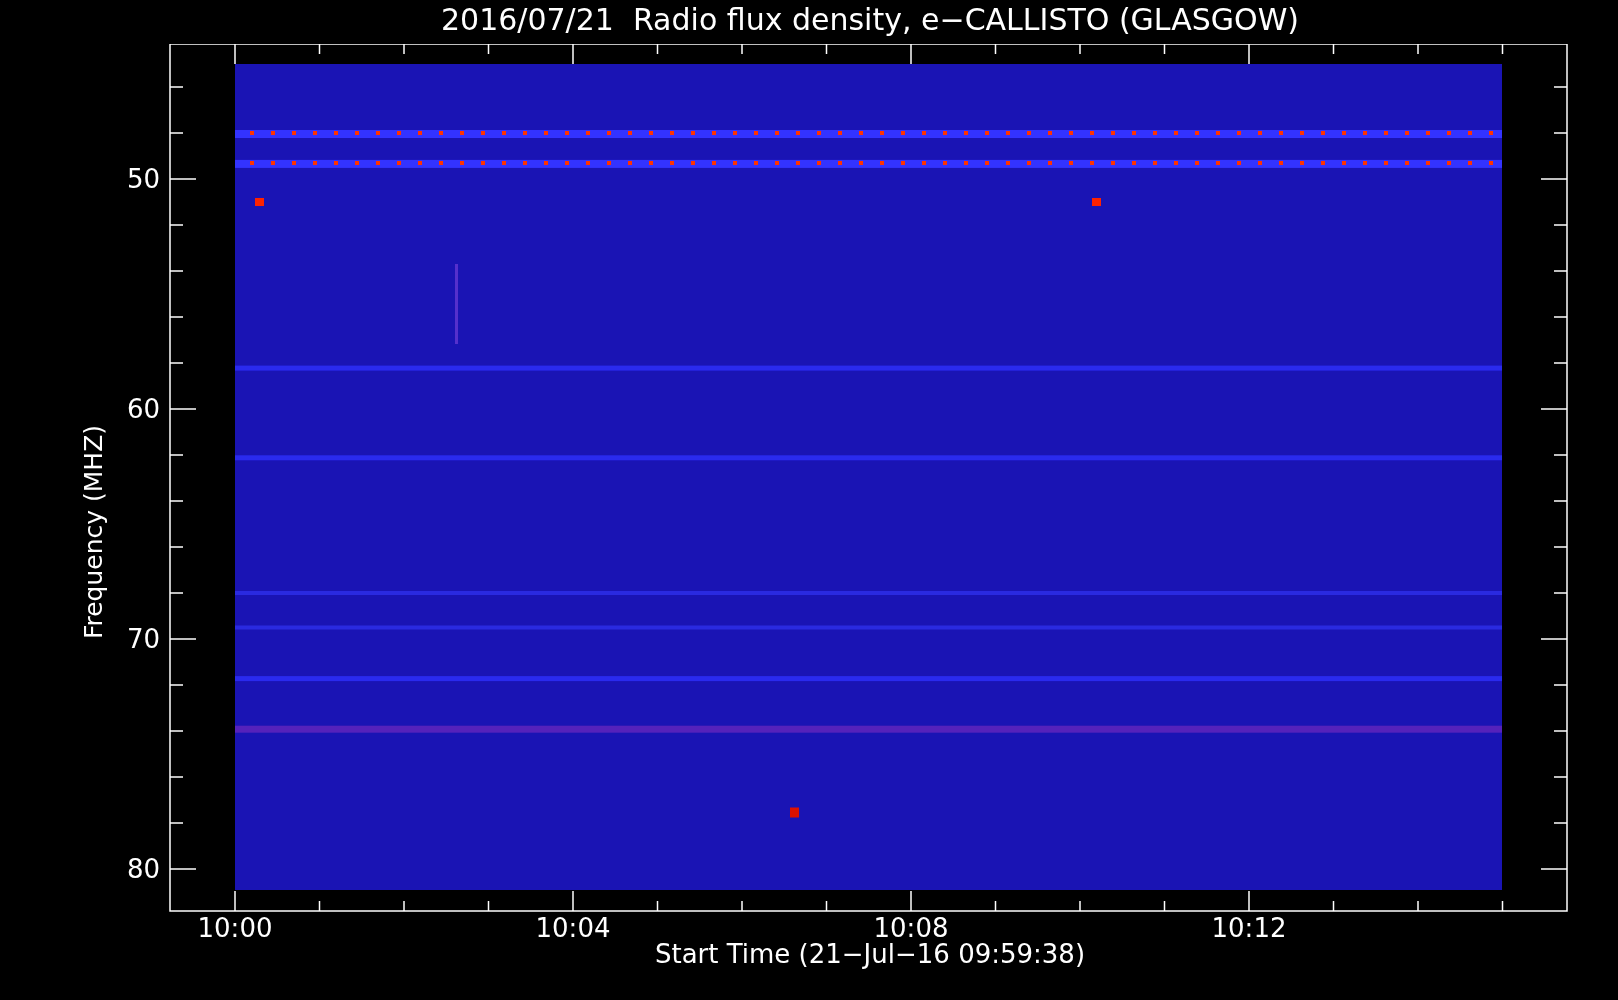  What do you see at coordinates (93, 532) in the screenshot?
I see `axis-label: Frequency (MHZ)` at bounding box center [93, 532].